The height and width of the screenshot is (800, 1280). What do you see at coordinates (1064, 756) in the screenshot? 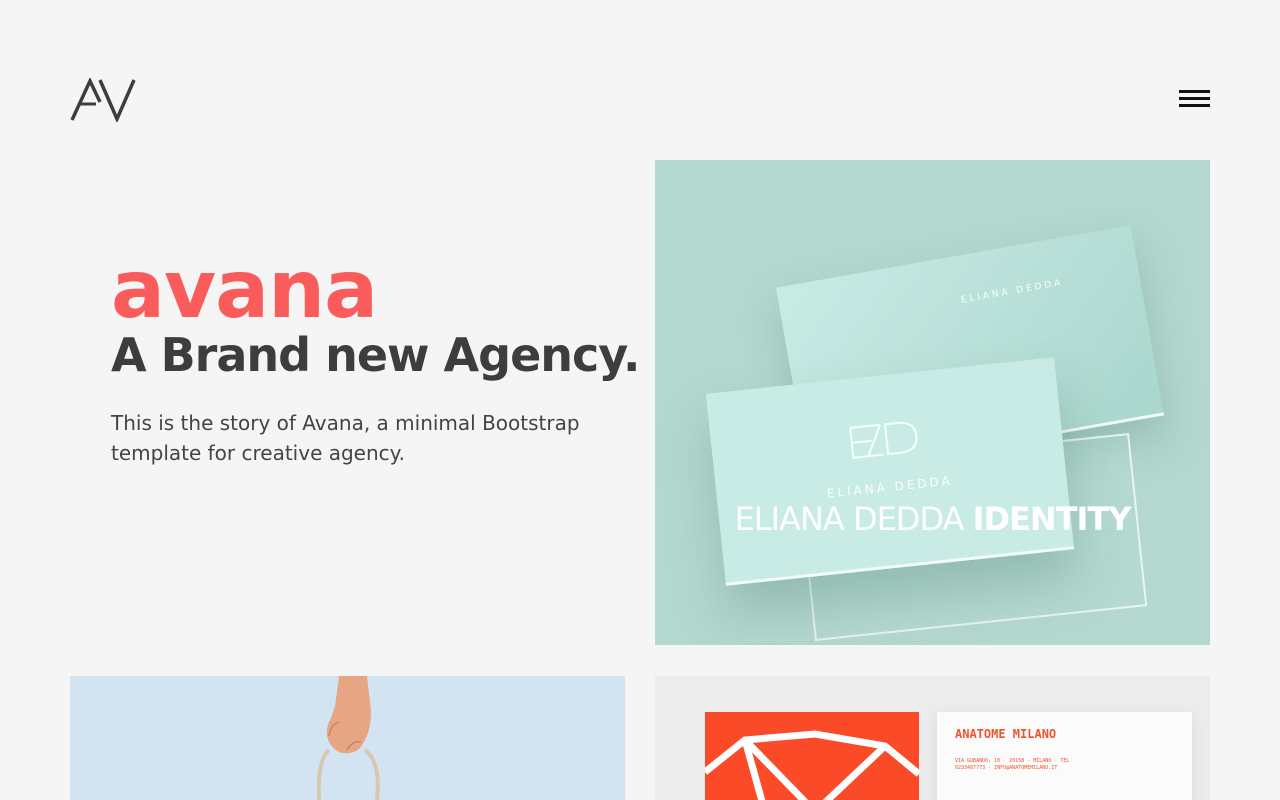
I see `anatome-white-card-image` at bounding box center [1064, 756].